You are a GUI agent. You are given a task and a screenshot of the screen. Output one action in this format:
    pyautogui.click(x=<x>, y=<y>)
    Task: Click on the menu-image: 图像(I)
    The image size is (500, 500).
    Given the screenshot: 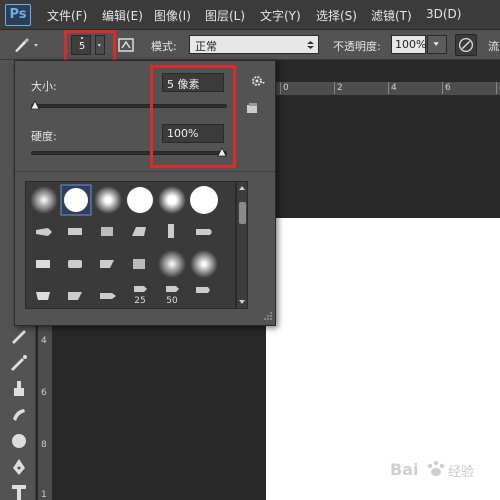 What is the action you would take?
    pyautogui.click(x=172, y=15)
    